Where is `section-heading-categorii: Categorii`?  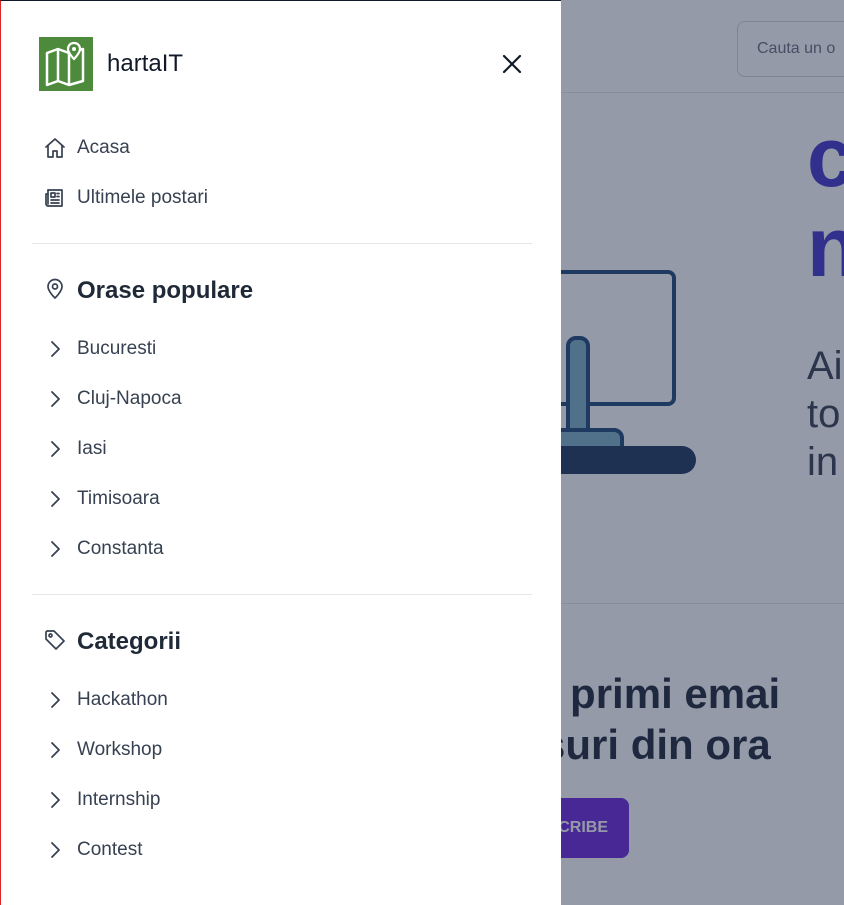
section-heading-categorii: Categorii is located at coordinates (112, 642).